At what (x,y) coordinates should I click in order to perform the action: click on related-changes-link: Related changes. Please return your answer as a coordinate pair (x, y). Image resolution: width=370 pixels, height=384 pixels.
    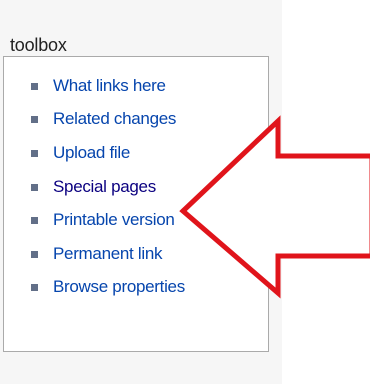
    Looking at the image, I should click on (114, 119).